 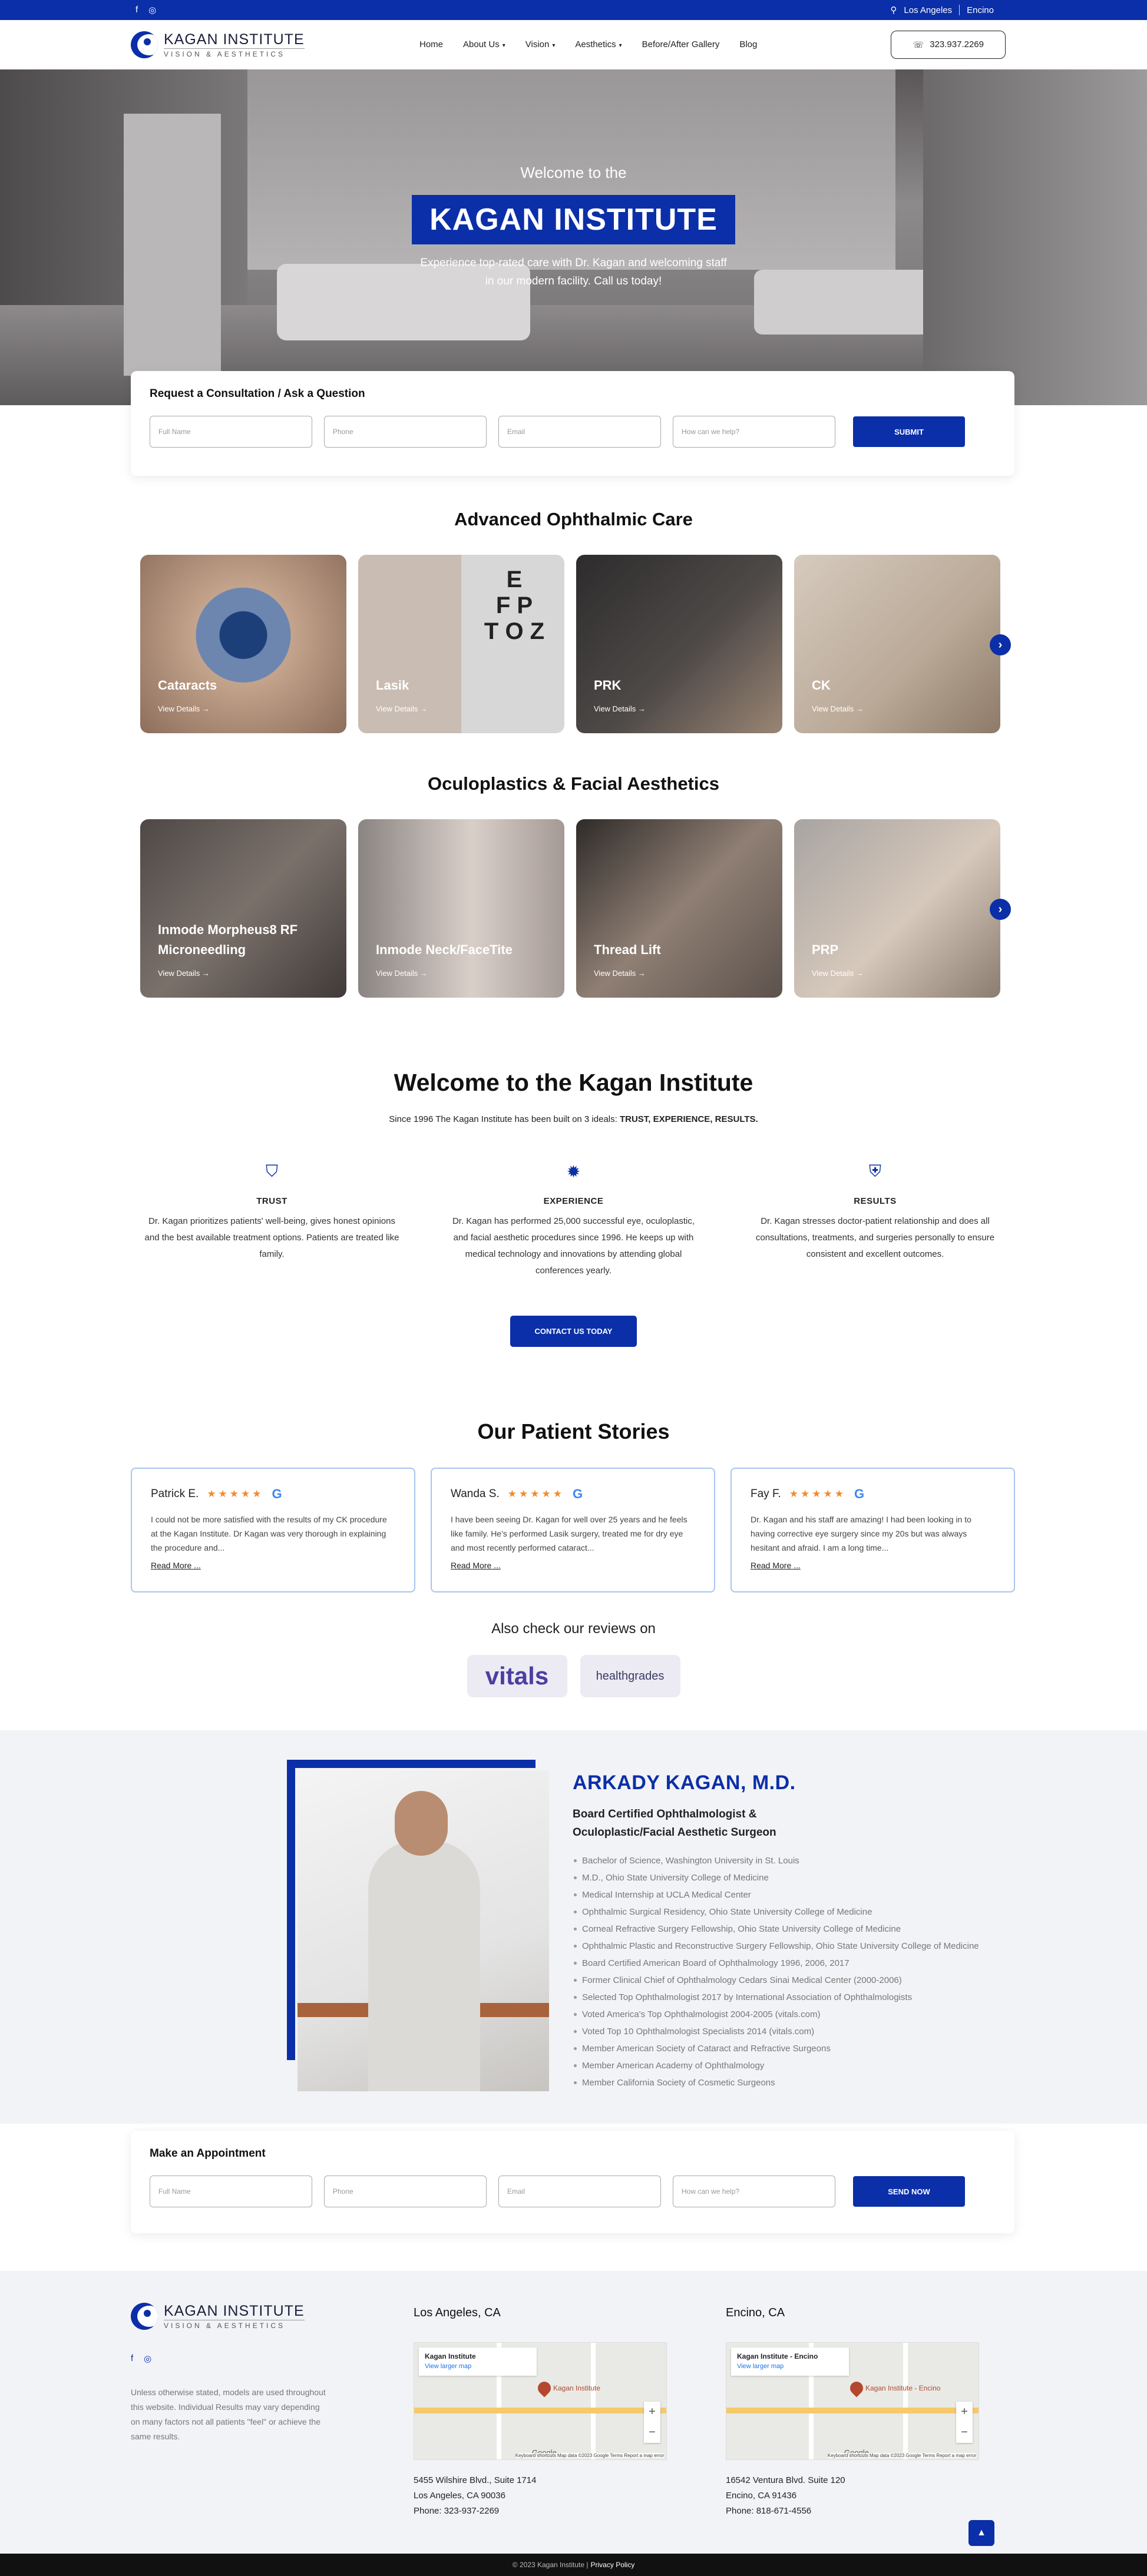 I want to click on nav-aesthetics: Aesthetics ▾, so click(x=598, y=44).